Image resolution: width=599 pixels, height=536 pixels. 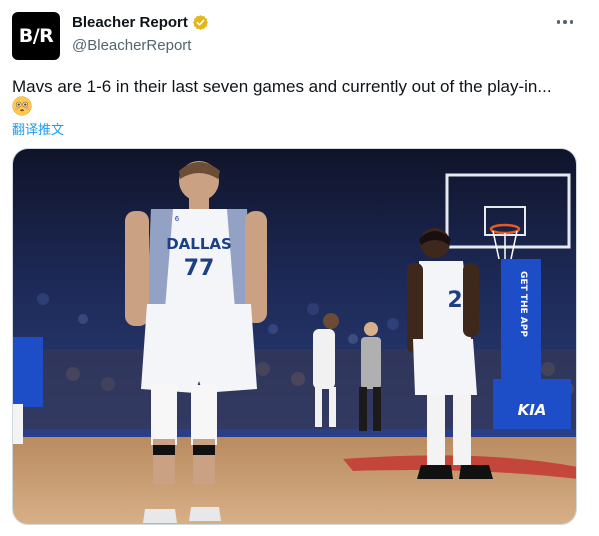 I want to click on avatar: B/R, so click(x=36, y=36).